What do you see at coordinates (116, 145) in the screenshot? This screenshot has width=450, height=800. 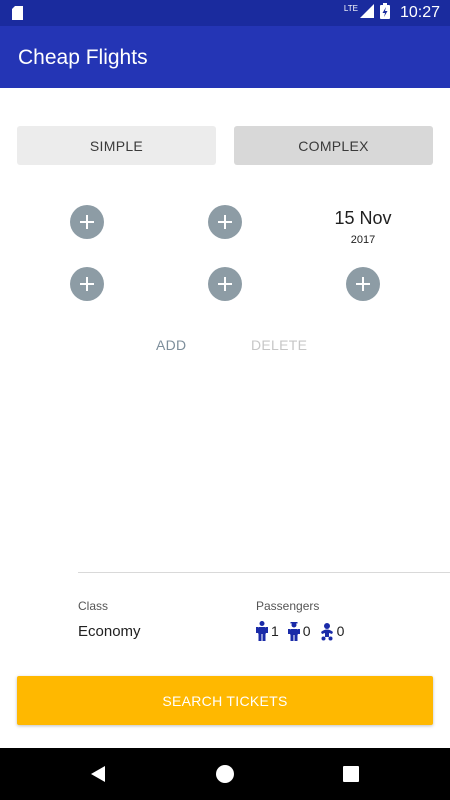 I see `simple-mode-button: SIMPLE` at bounding box center [116, 145].